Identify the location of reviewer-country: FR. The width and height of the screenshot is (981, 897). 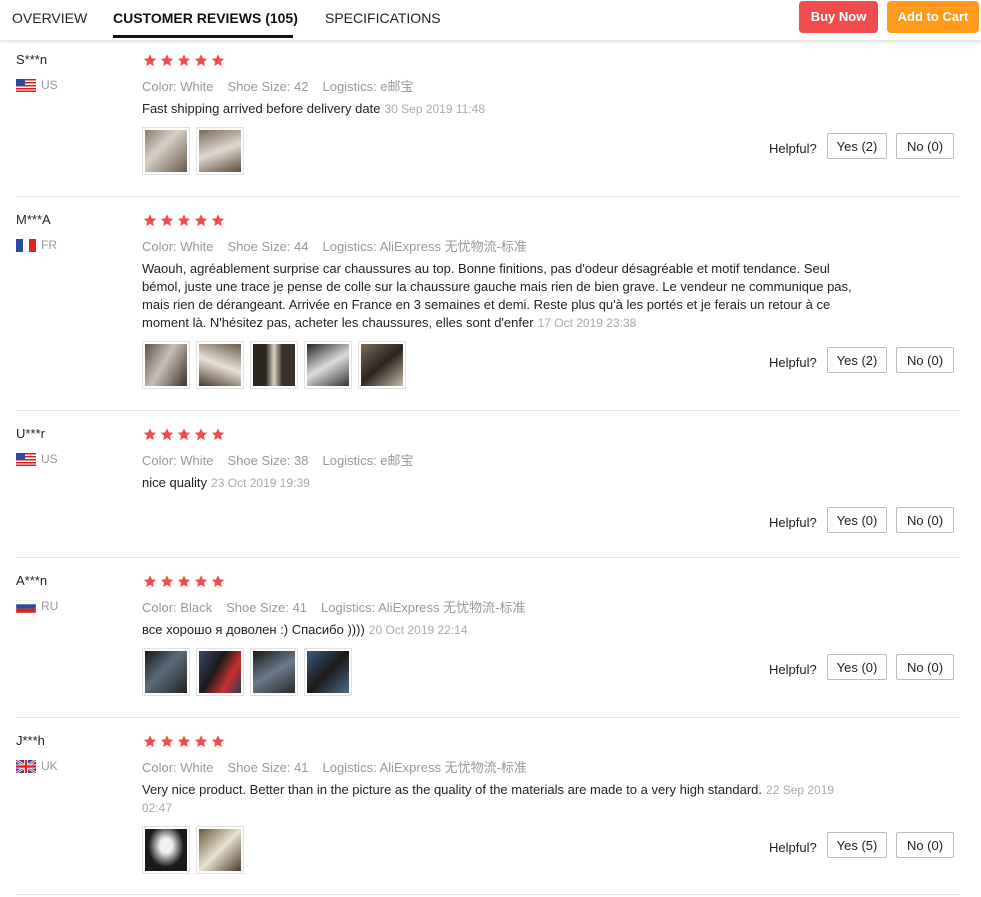
(36, 245).